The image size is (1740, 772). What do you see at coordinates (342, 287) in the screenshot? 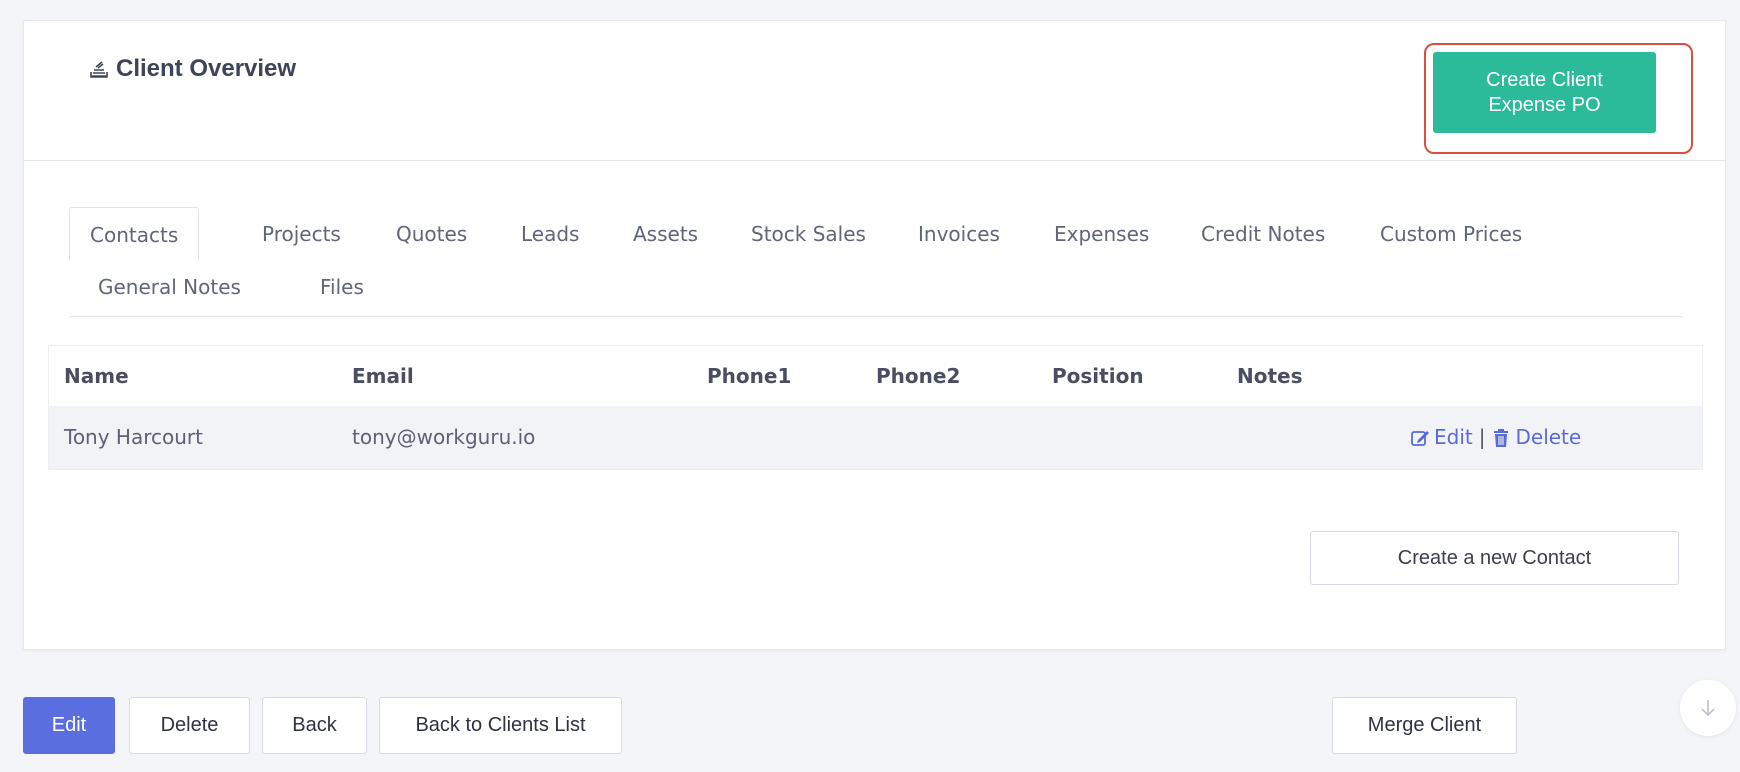
I see `tab-files: Files` at bounding box center [342, 287].